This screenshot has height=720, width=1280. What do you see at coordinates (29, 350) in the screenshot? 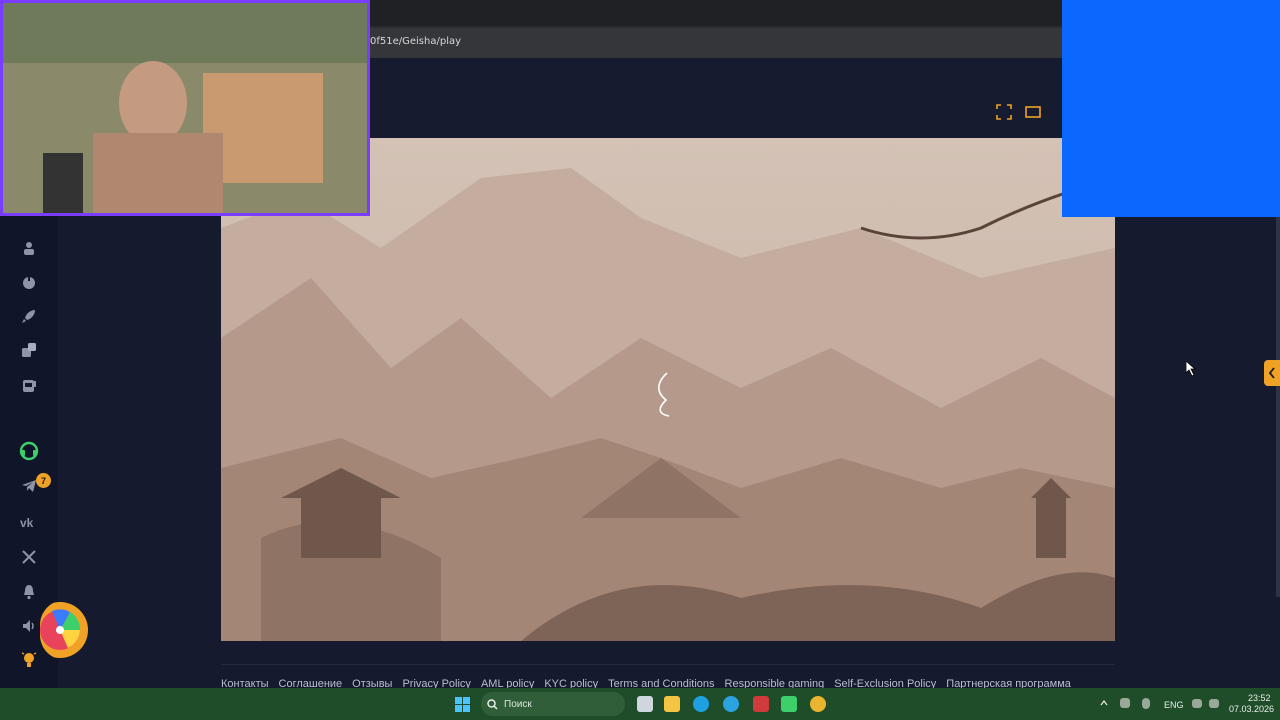
I see `dice-icon` at bounding box center [29, 350].